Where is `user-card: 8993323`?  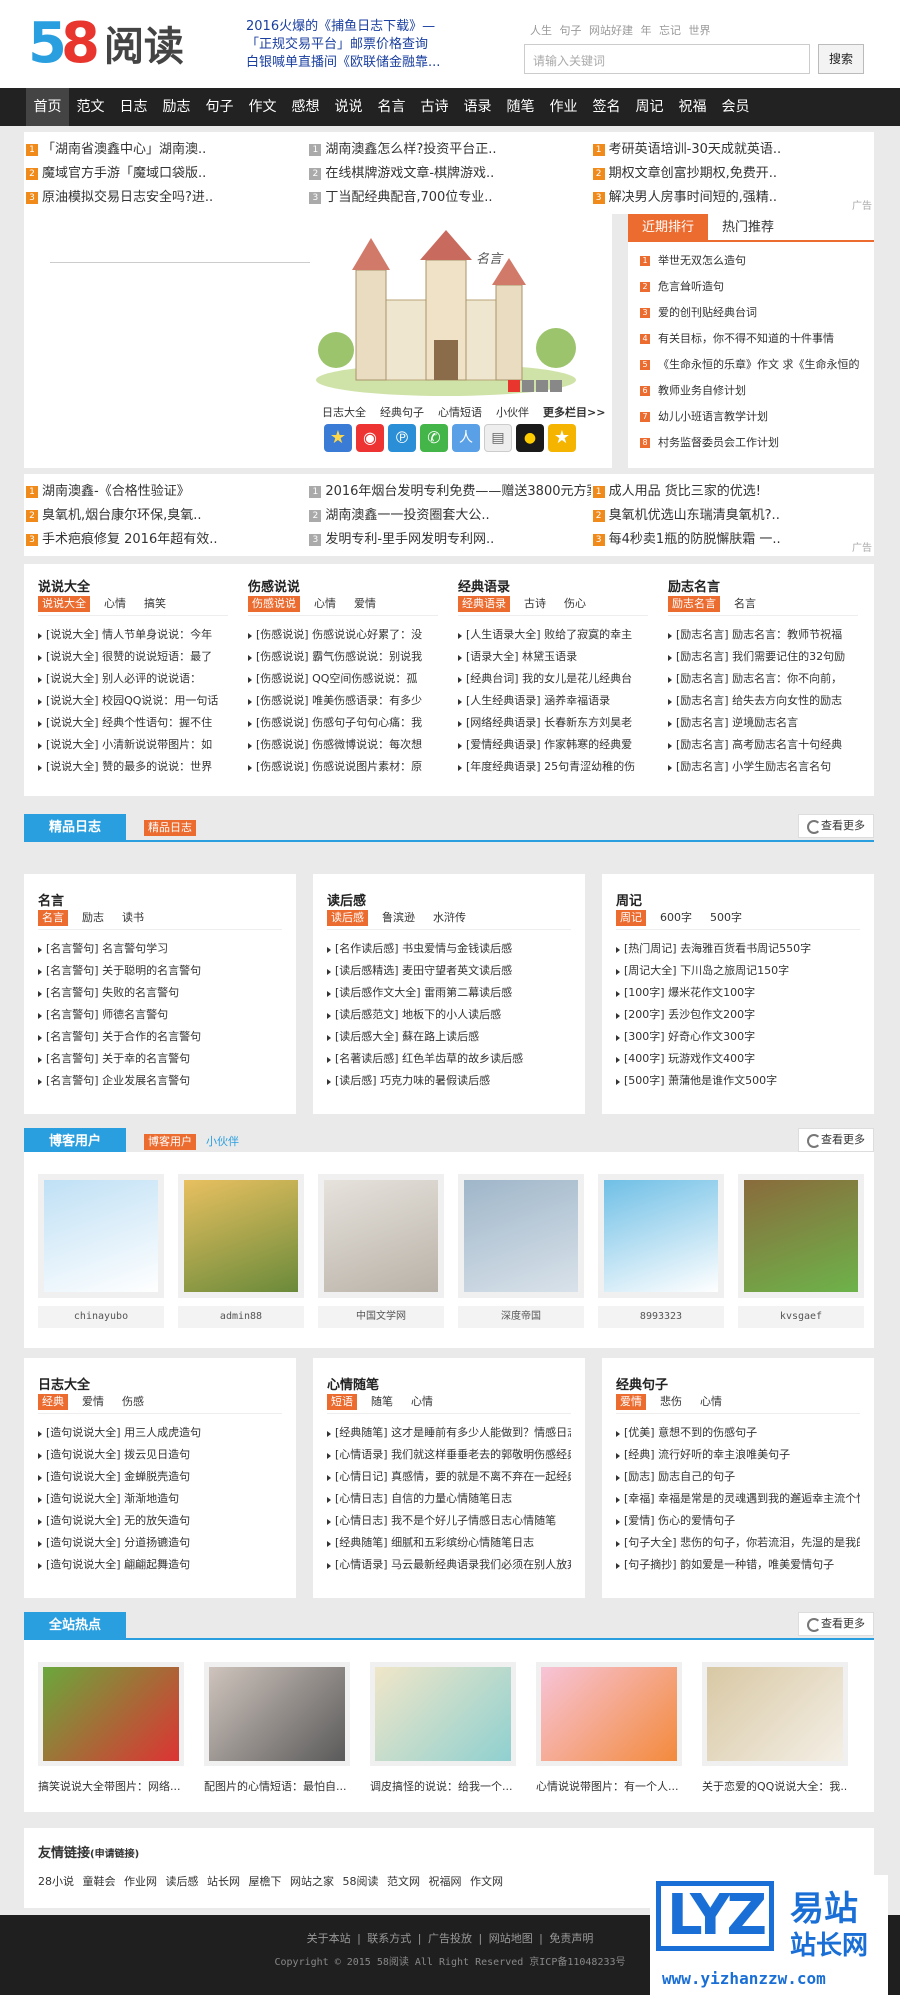
user-card: 8993323 is located at coordinates (661, 1251).